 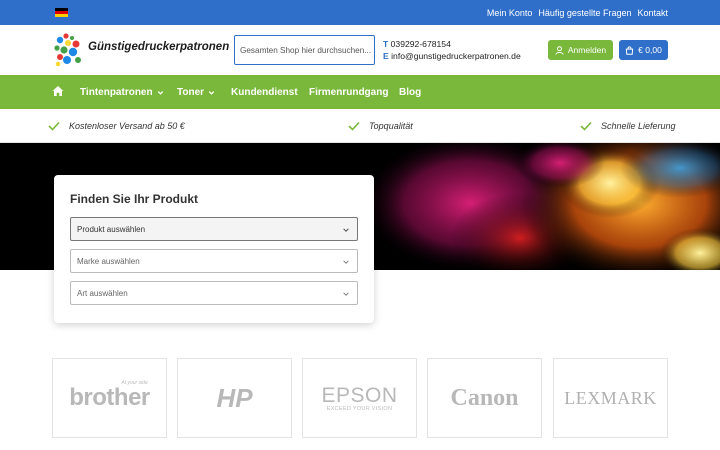 What do you see at coordinates (386, 56) in the screenshot?
I see `email-prefix: E` at bounding box center [386, 56].